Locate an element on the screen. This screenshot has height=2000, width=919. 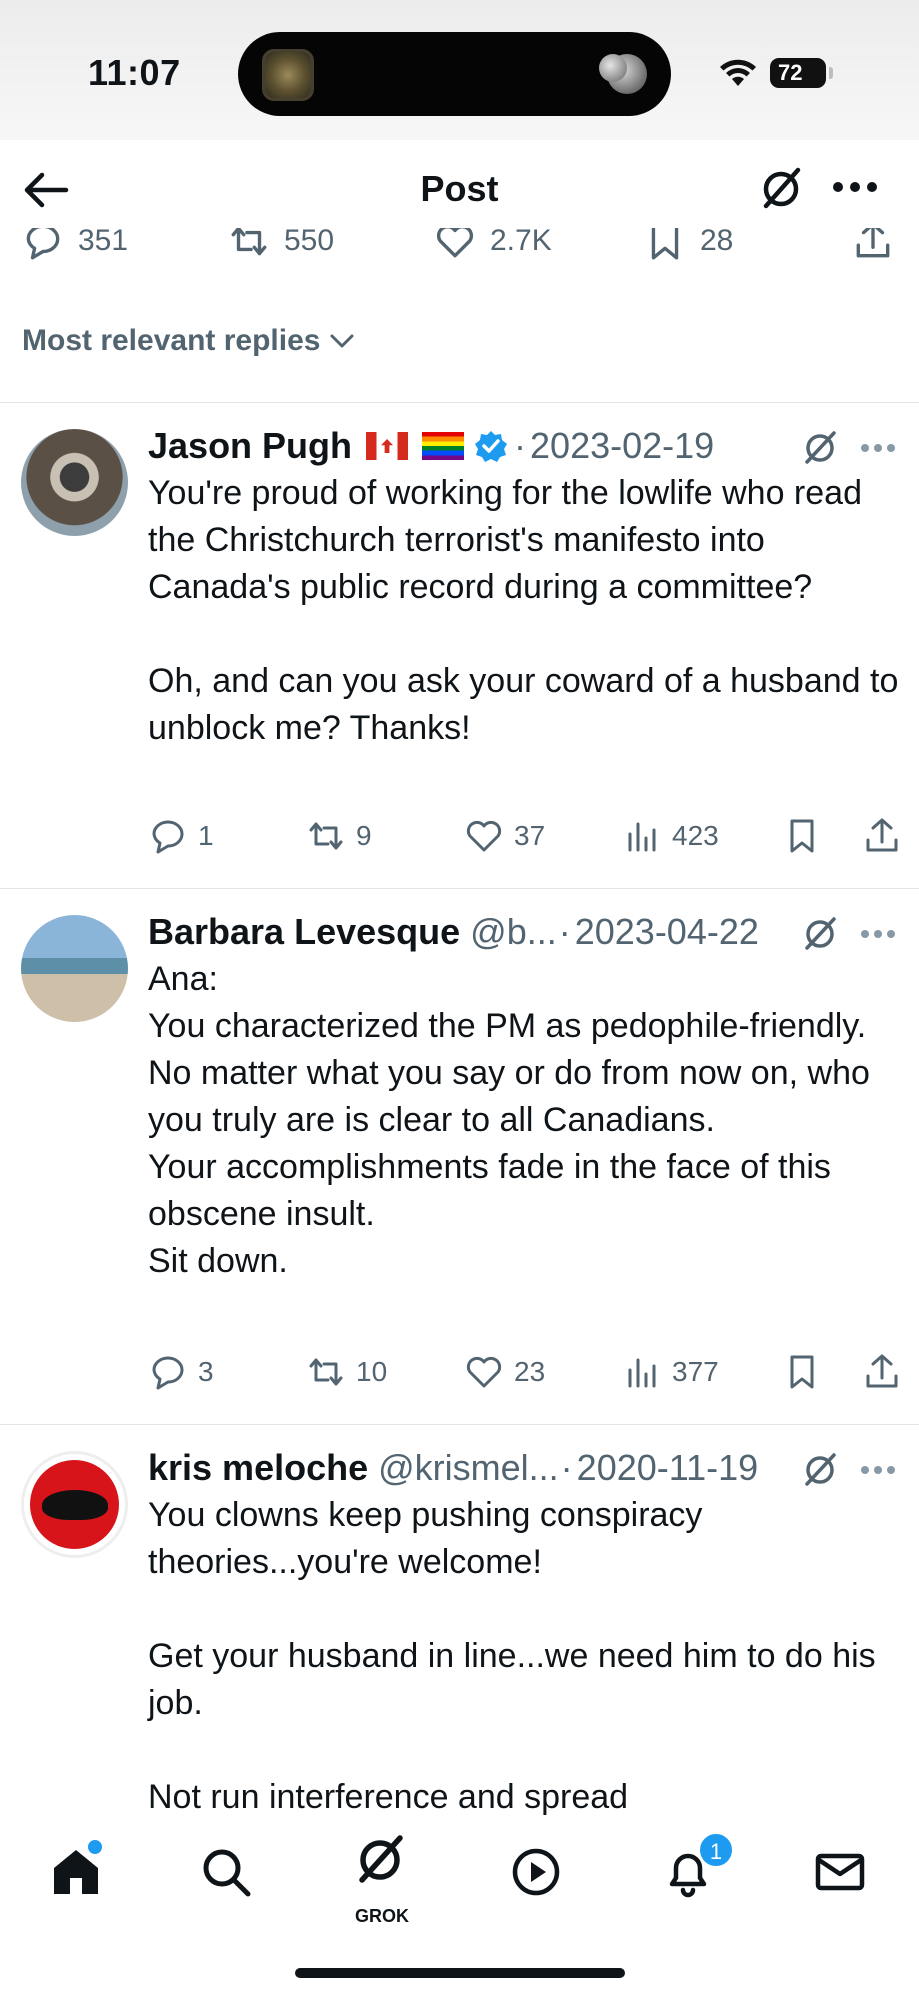
tab-grok is located at coordinates (384, 1864).